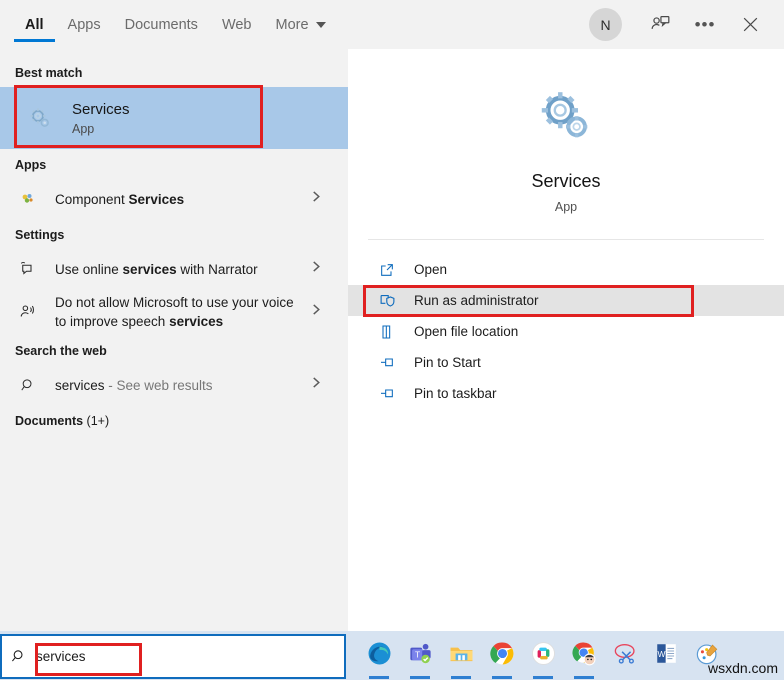  I want to click on avatar: N, so click(605, 24).